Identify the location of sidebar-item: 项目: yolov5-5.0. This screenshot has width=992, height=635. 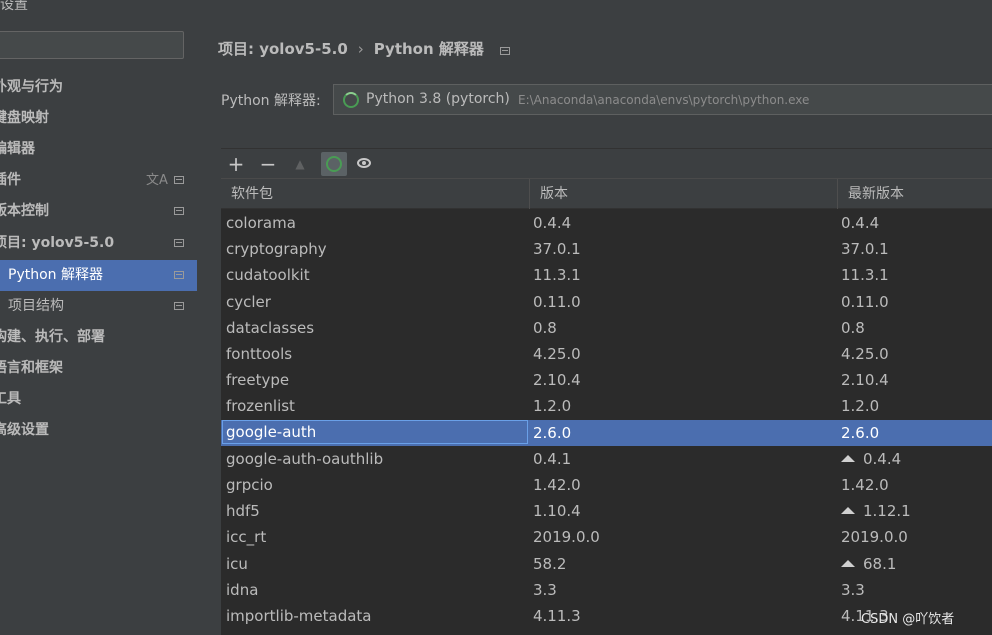
(98, 243).